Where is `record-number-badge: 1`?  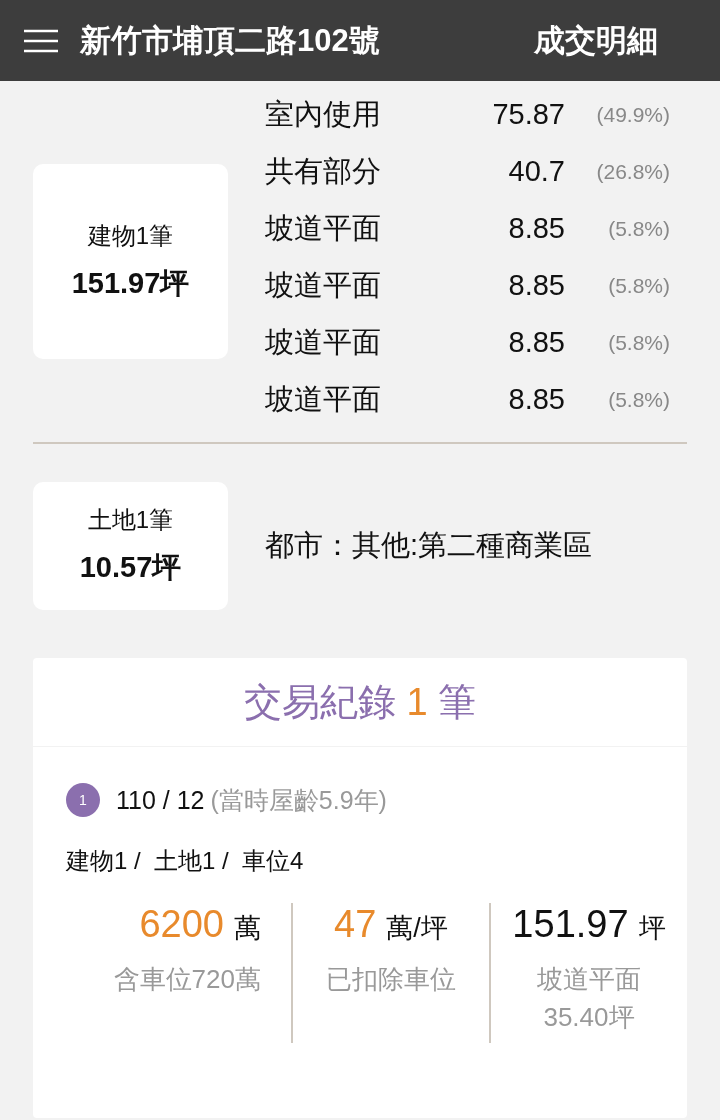
record-number-badge: 1 is located at coordinates (83, 800).